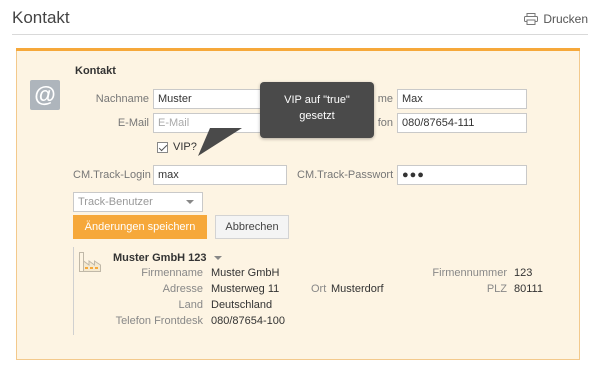  What do you see at coordinates (242, 305) in the screenshot?
I see `land-value: Deutschland` at bounding box center [242, 305].